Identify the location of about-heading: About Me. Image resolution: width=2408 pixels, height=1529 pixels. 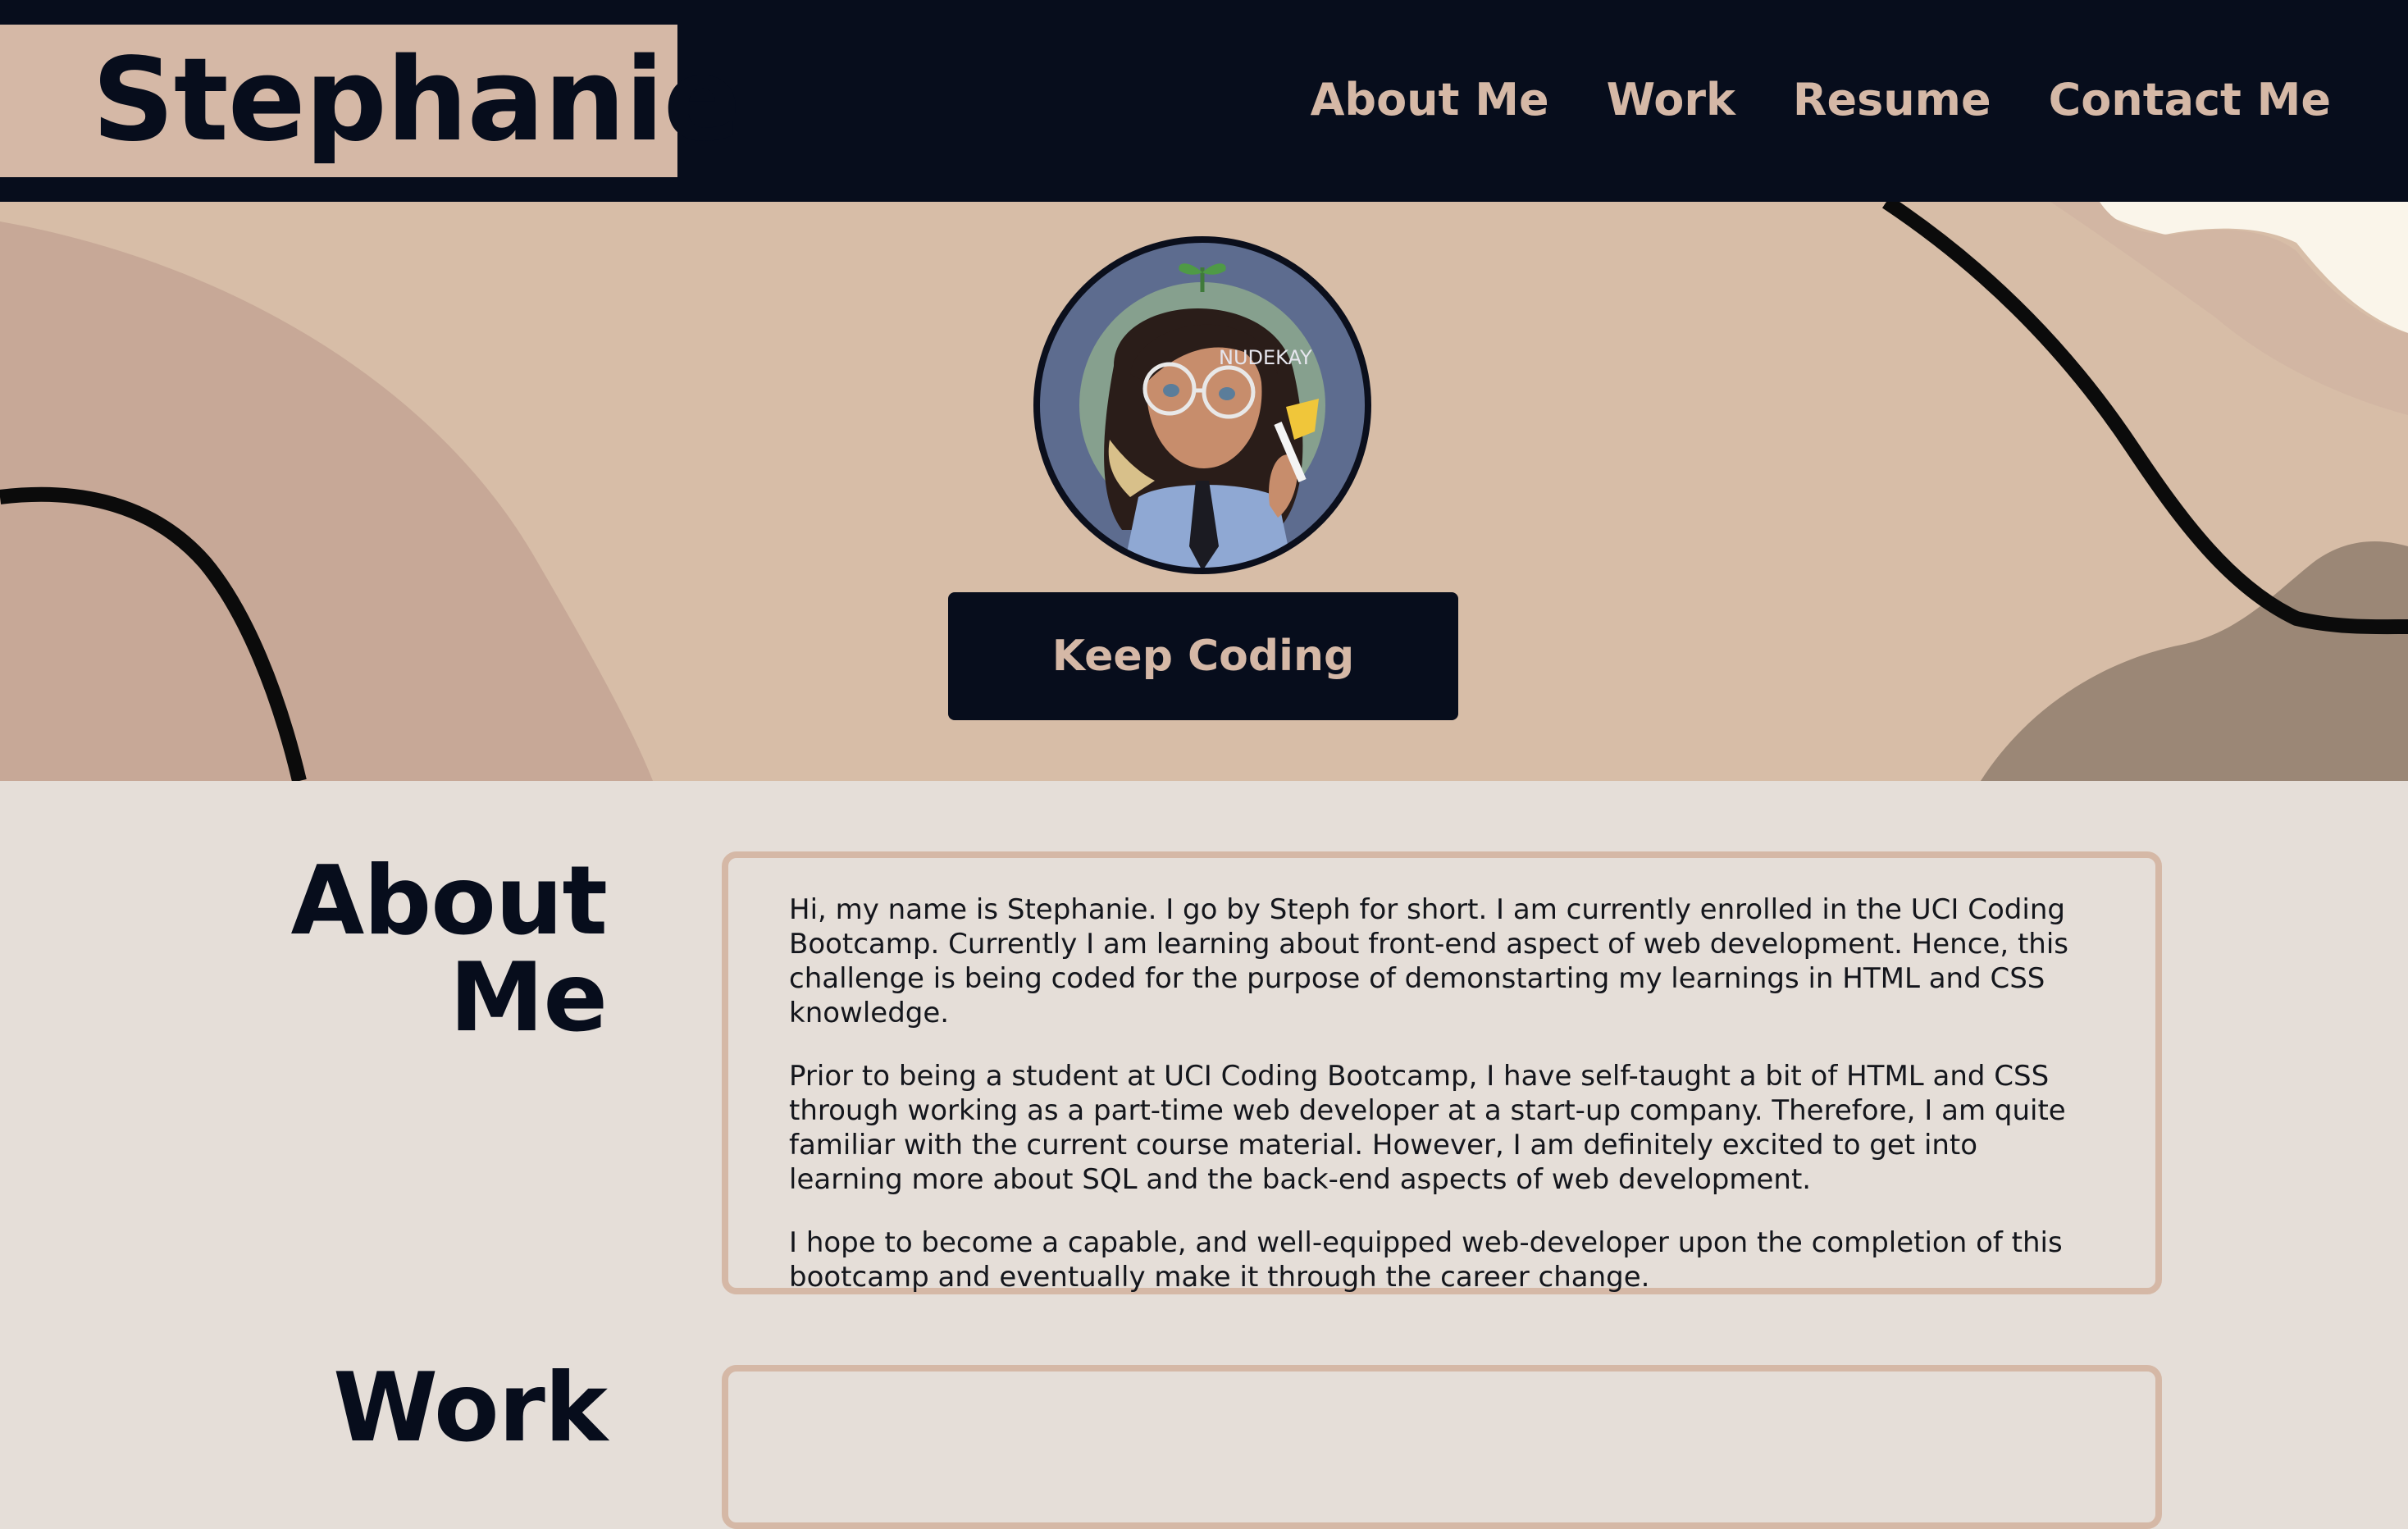
(353, 950).